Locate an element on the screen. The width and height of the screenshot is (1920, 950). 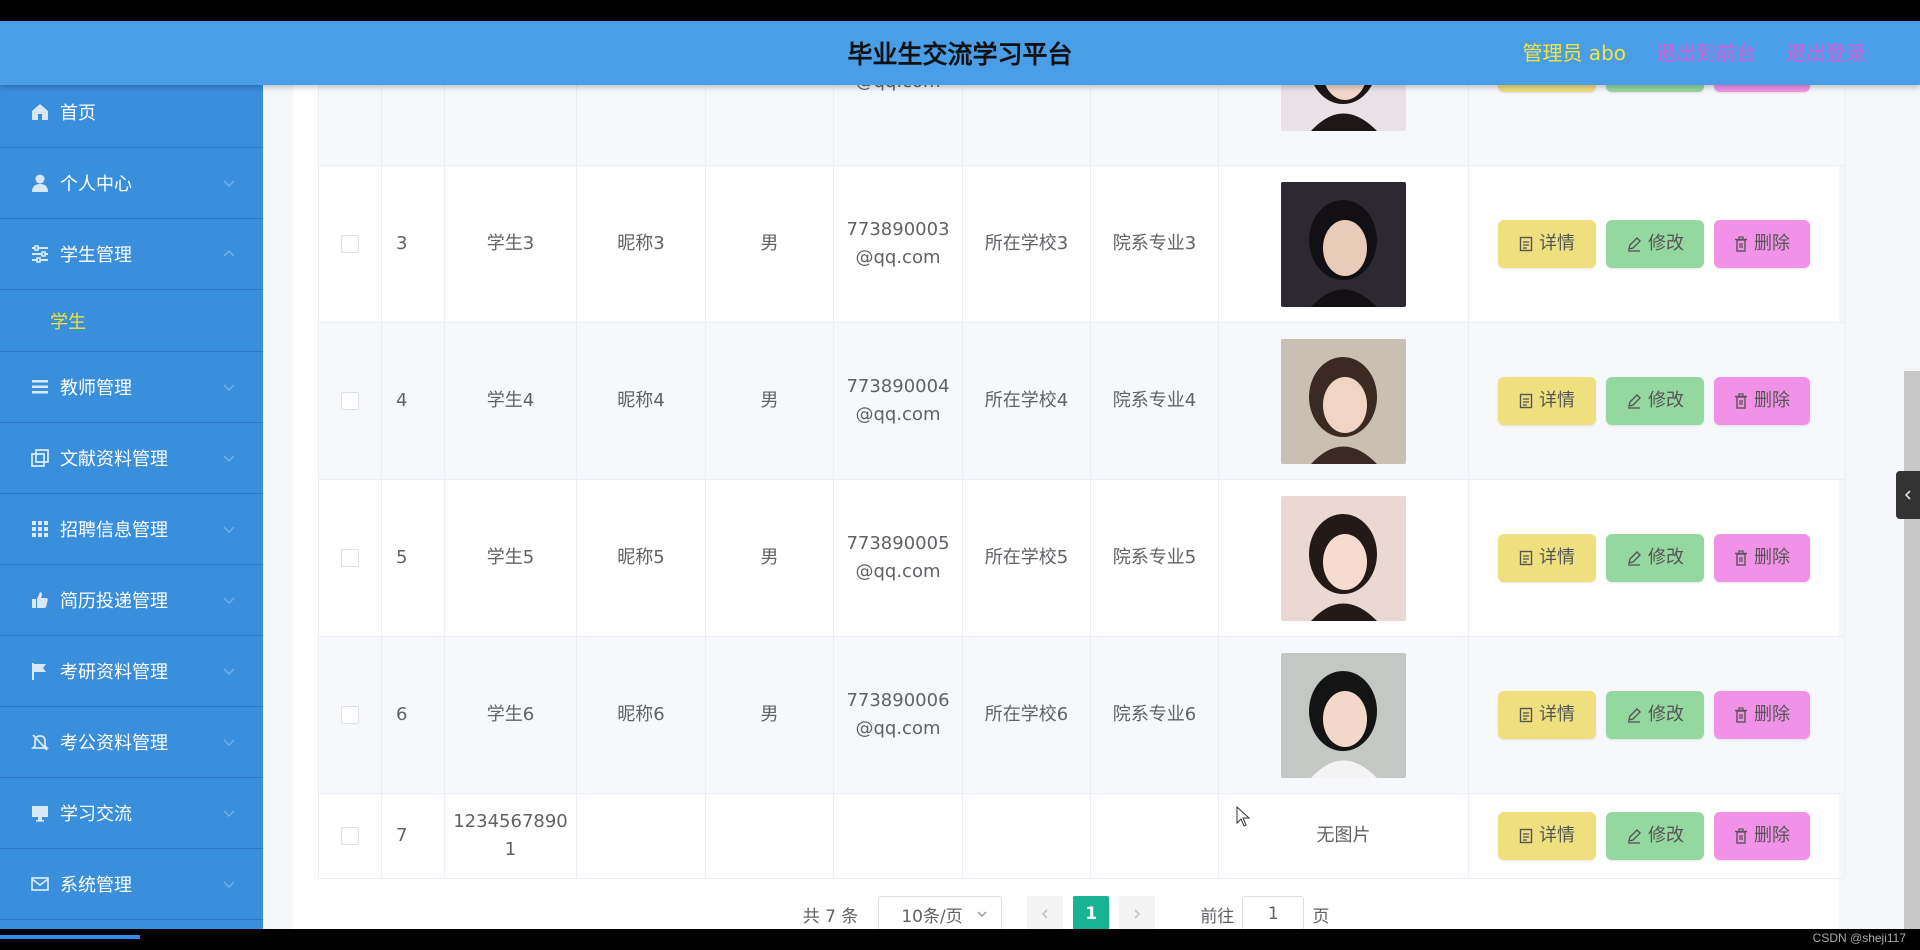
chevron-left-icon is located at coordinates (1907, 495).